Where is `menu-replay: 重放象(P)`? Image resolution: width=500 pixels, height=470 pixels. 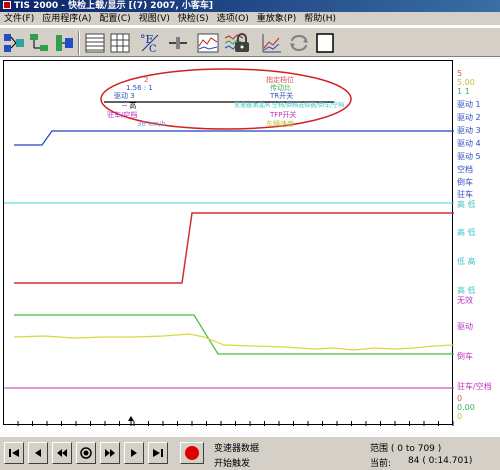
menu-replay: 重放象(P) is located at coordinates (278, 19).